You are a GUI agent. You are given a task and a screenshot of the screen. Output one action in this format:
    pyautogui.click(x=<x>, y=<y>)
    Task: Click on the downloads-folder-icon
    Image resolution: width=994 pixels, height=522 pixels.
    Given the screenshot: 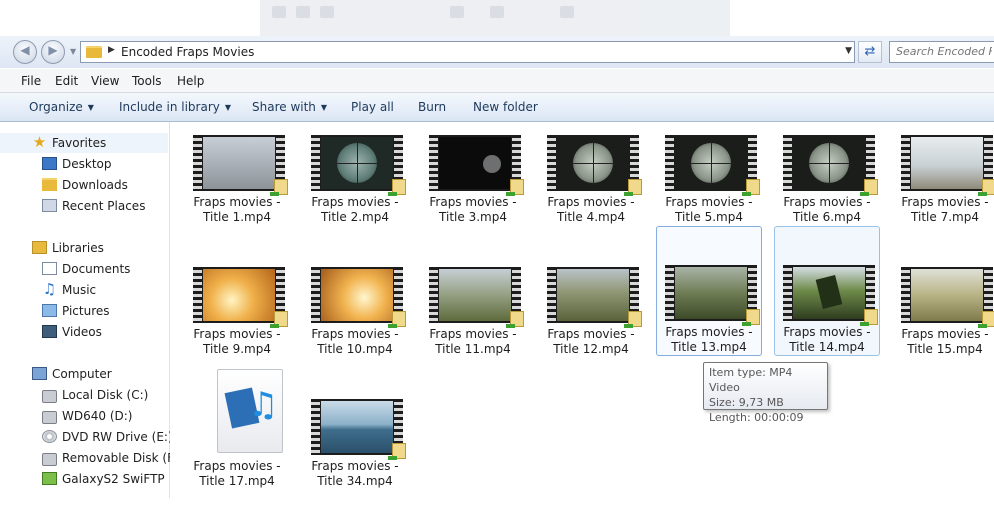 What is the action you would take?
    pyautogui.click(x=49, y=184)
    